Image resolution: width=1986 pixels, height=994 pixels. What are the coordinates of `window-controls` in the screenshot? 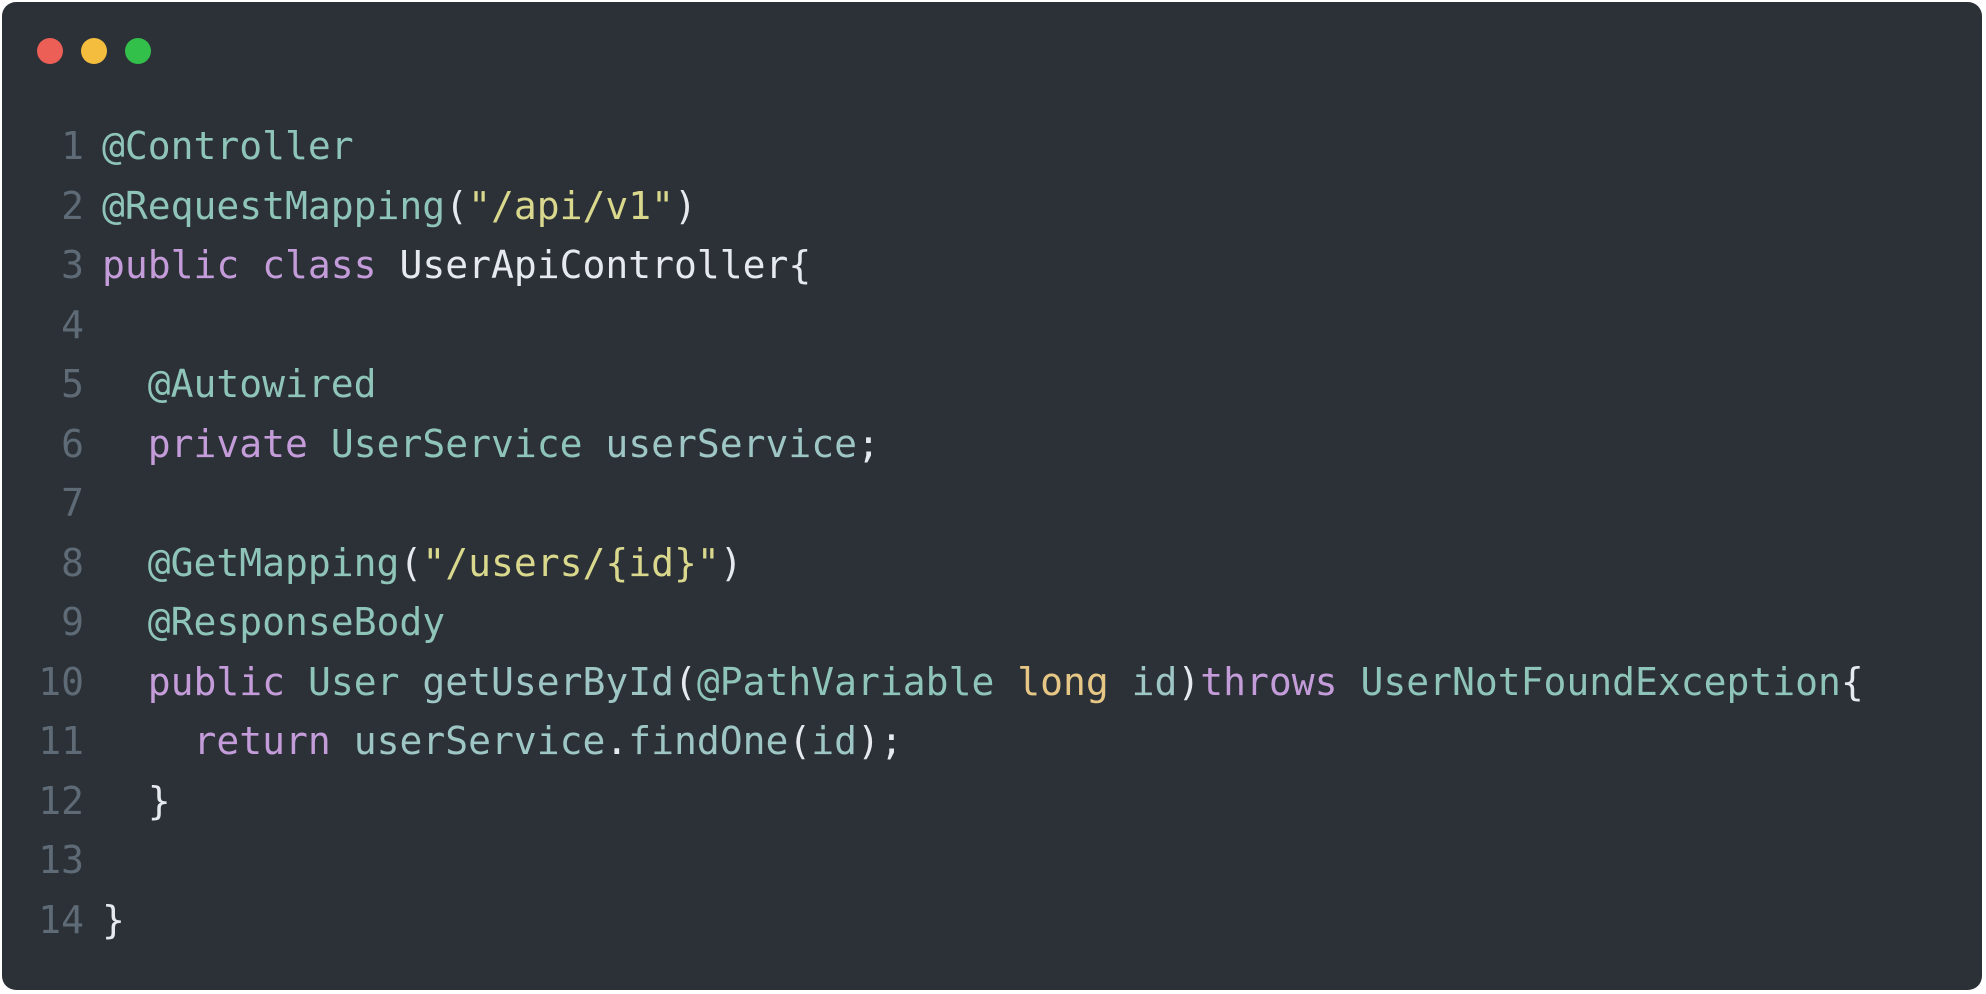 It's located at (94, 51).